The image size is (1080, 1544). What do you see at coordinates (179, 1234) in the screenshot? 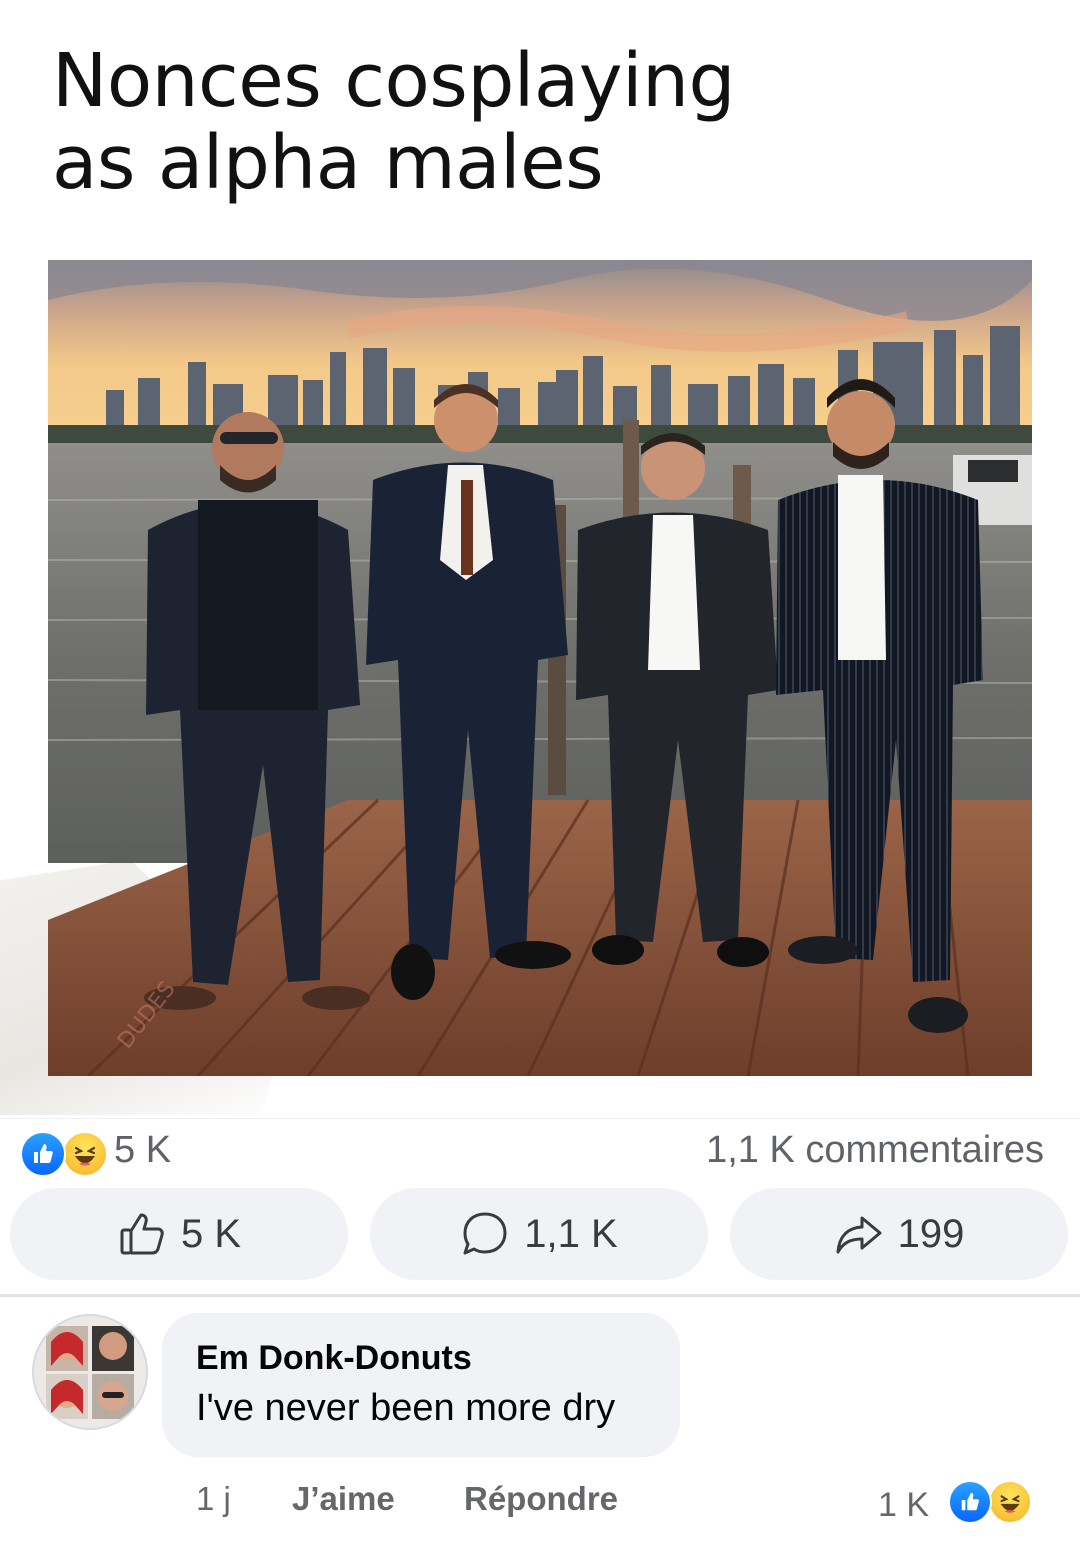
I see `like-button: 5 K` at bounding box center [179, 1234].